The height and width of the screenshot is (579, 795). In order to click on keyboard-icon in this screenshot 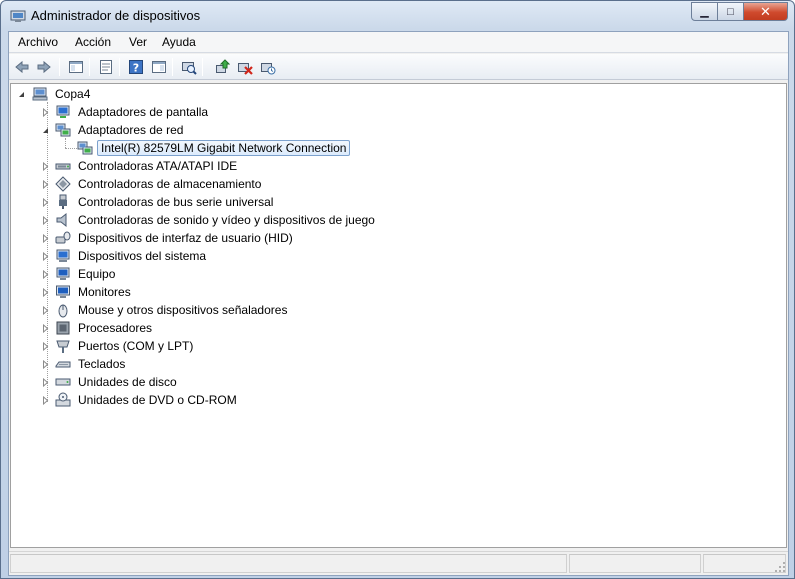, I will do `click(63, 364)`.